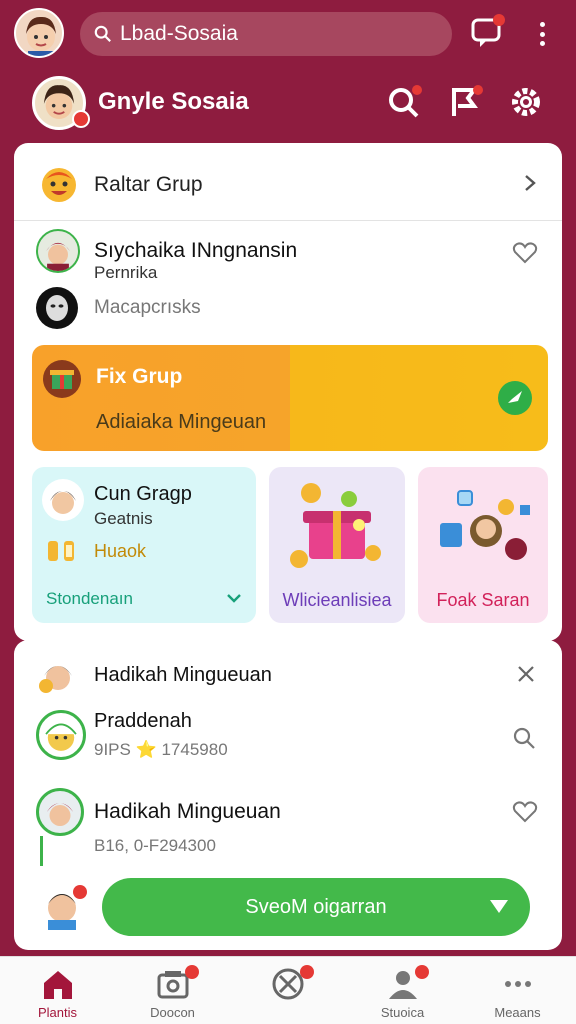  Describe the element at coordinates (526, 674) in the screenshot. I see `close-icon` at that location.